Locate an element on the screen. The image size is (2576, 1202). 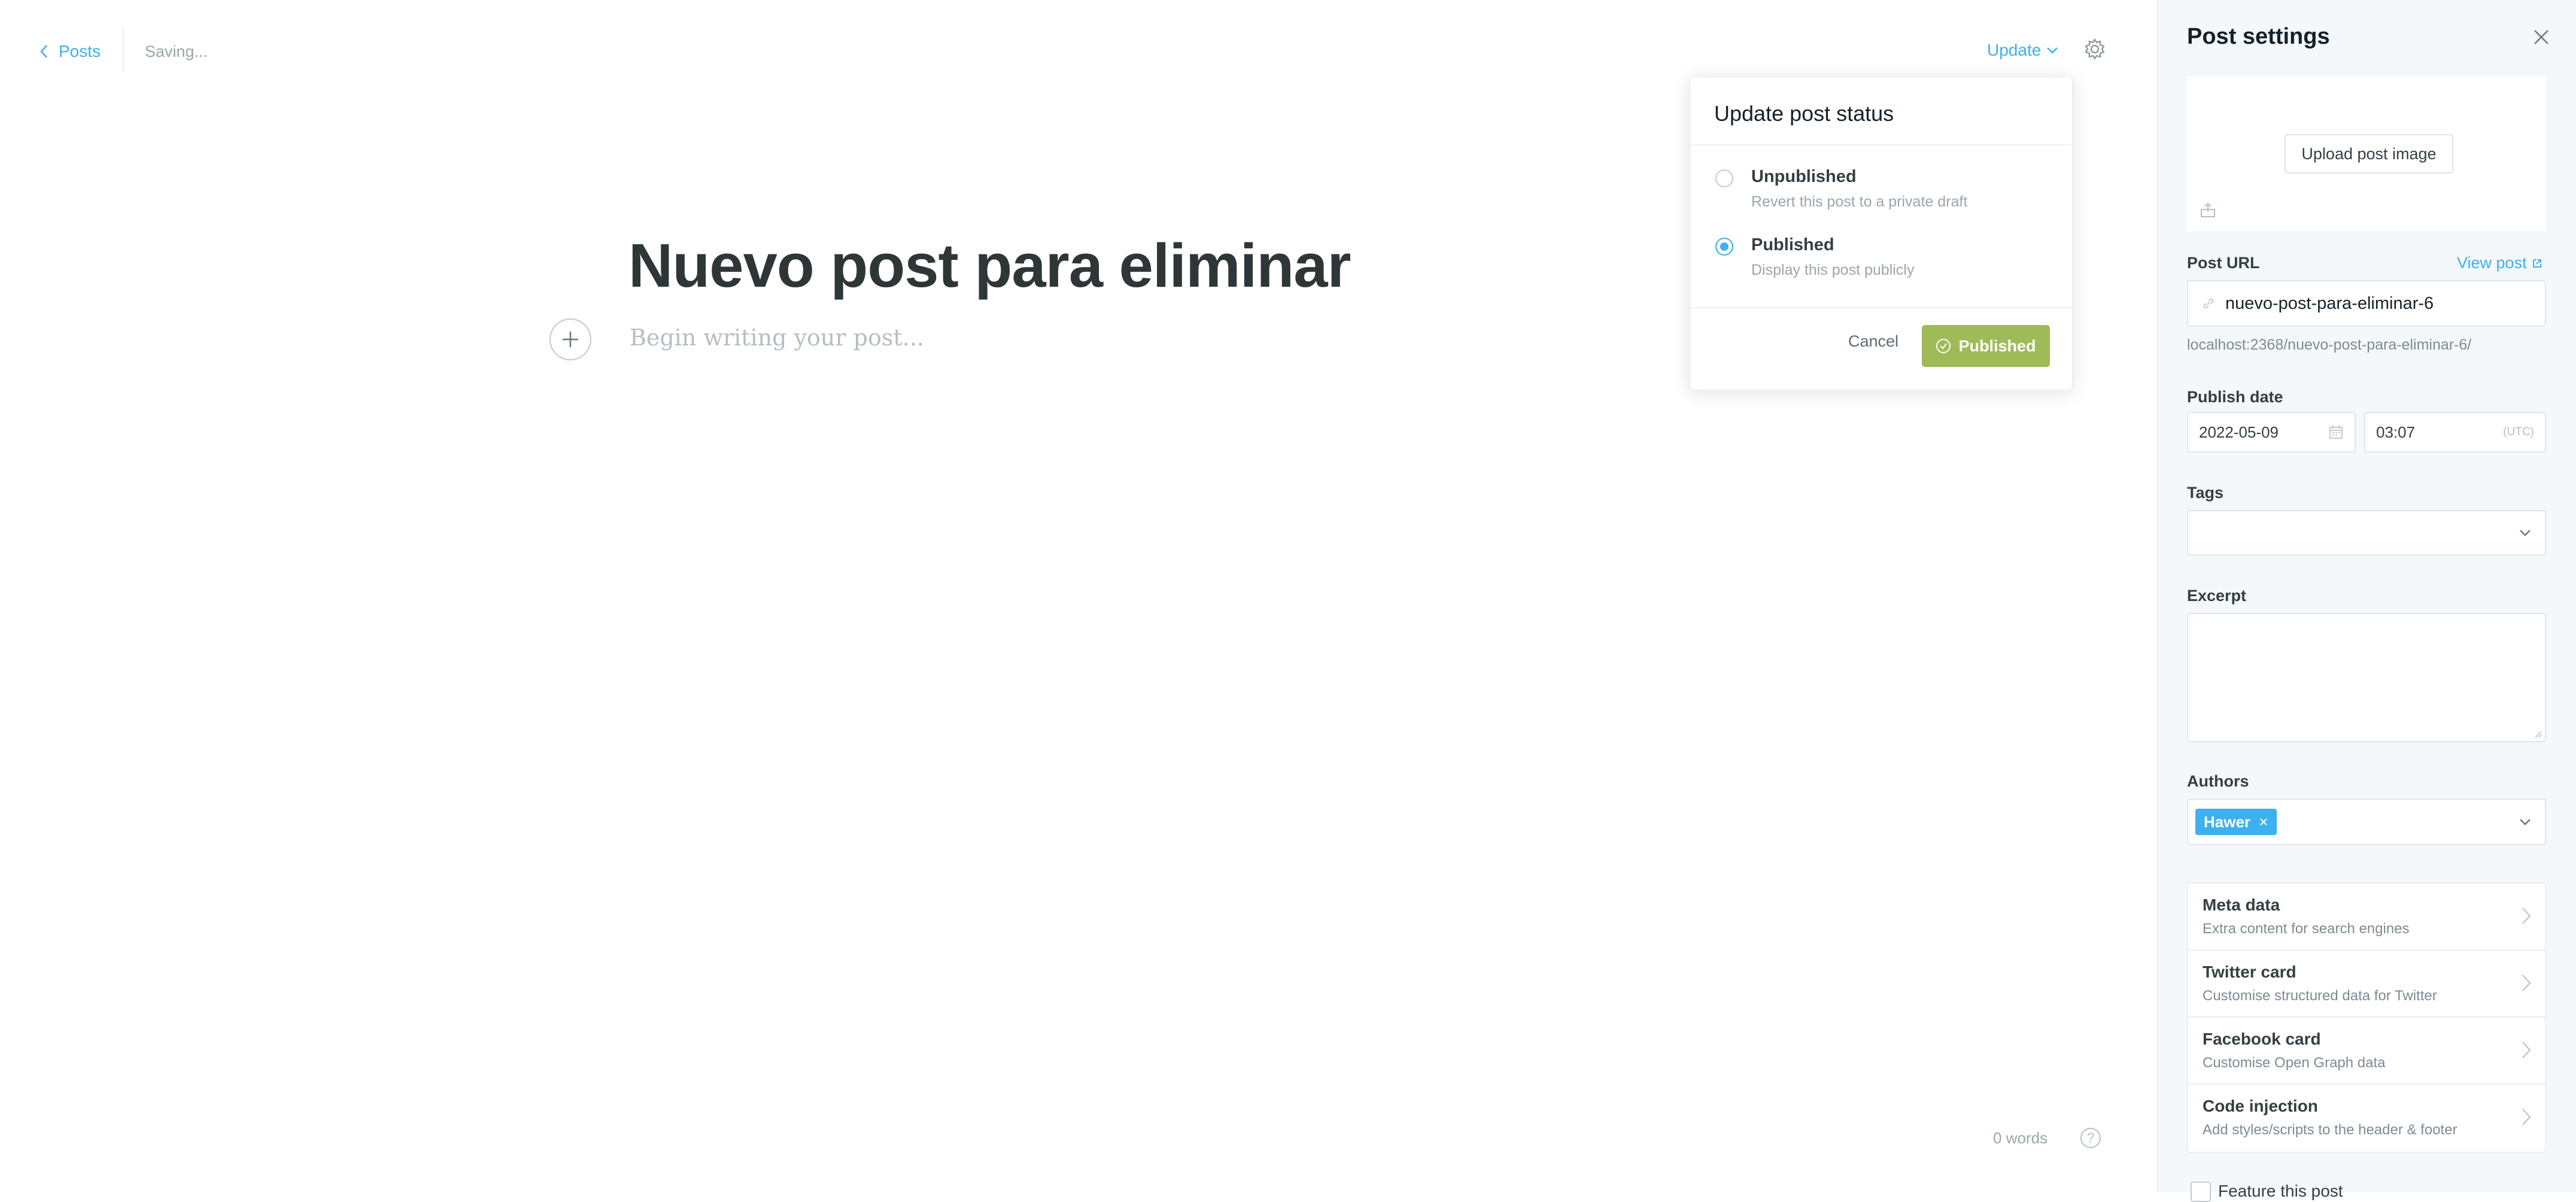
menu-item-title: Meta data is located at coordinates (2241, 905).